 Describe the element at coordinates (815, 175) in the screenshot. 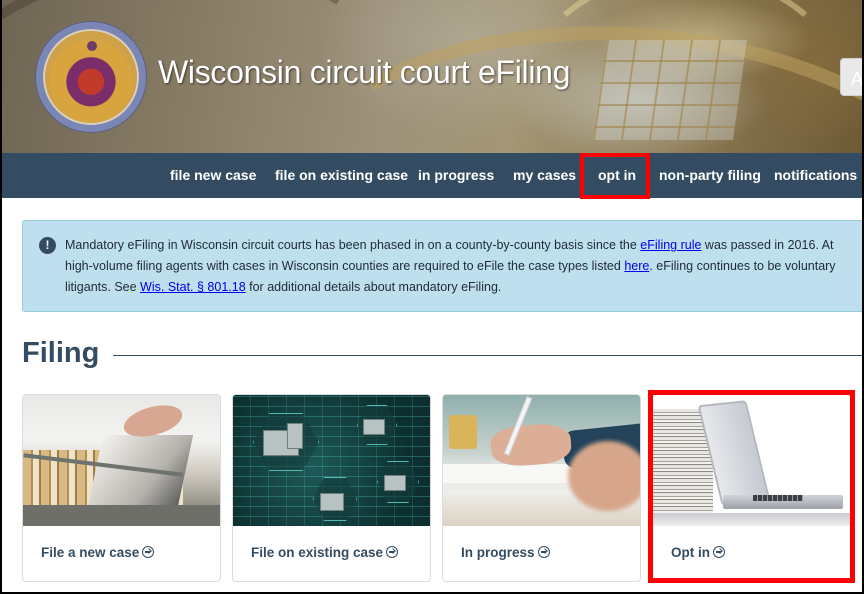

I see `nav-notifications: notifications` at that location.